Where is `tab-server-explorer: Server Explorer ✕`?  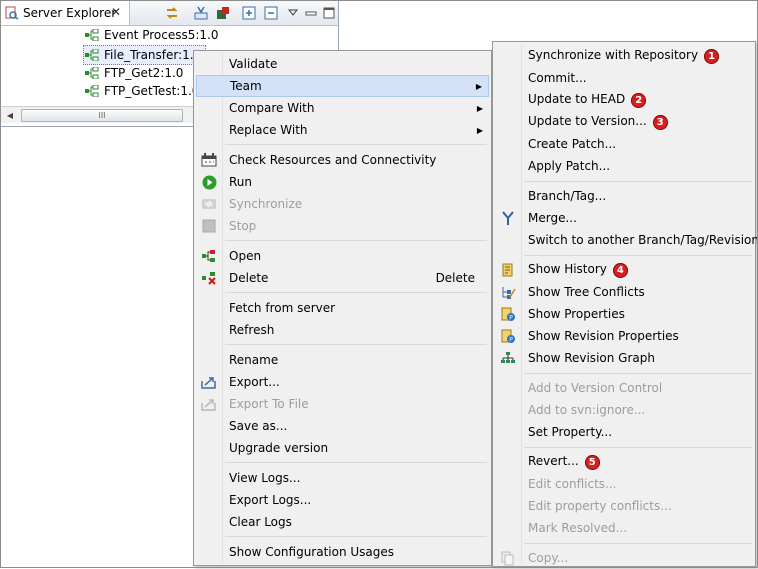
tab-server-explorer: Server Explorer ✕ is located at coordinates (65, 13).